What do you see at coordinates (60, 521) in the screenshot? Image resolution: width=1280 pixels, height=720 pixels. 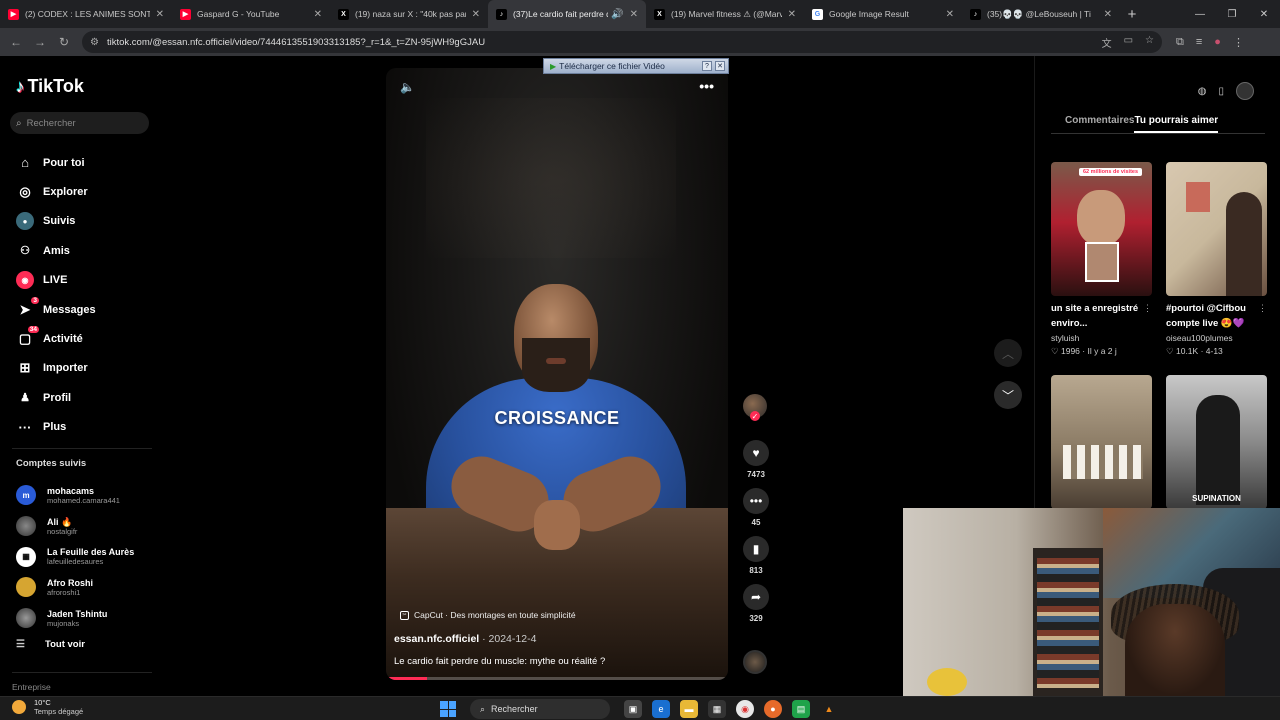 I see `account-name: Ali 🔥` at bounding box center [60, 521].